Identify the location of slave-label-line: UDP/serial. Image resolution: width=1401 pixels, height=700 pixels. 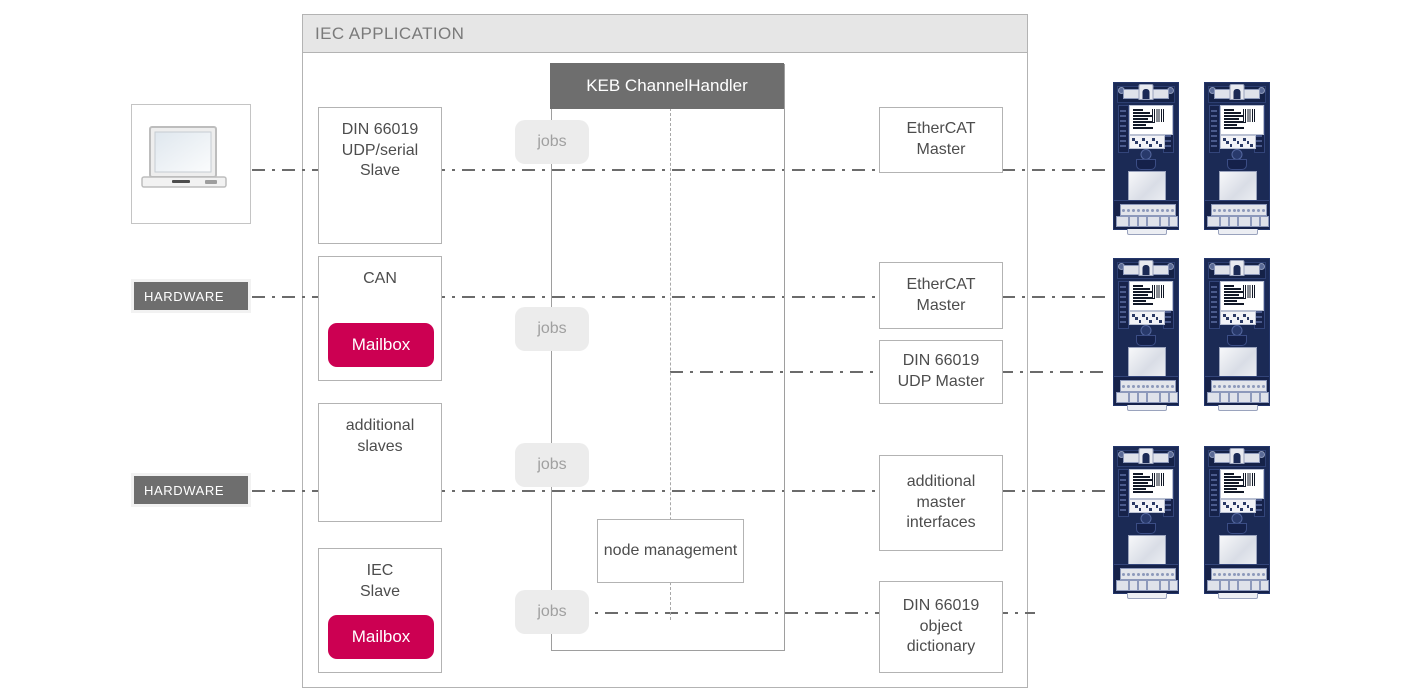
(380, 150).